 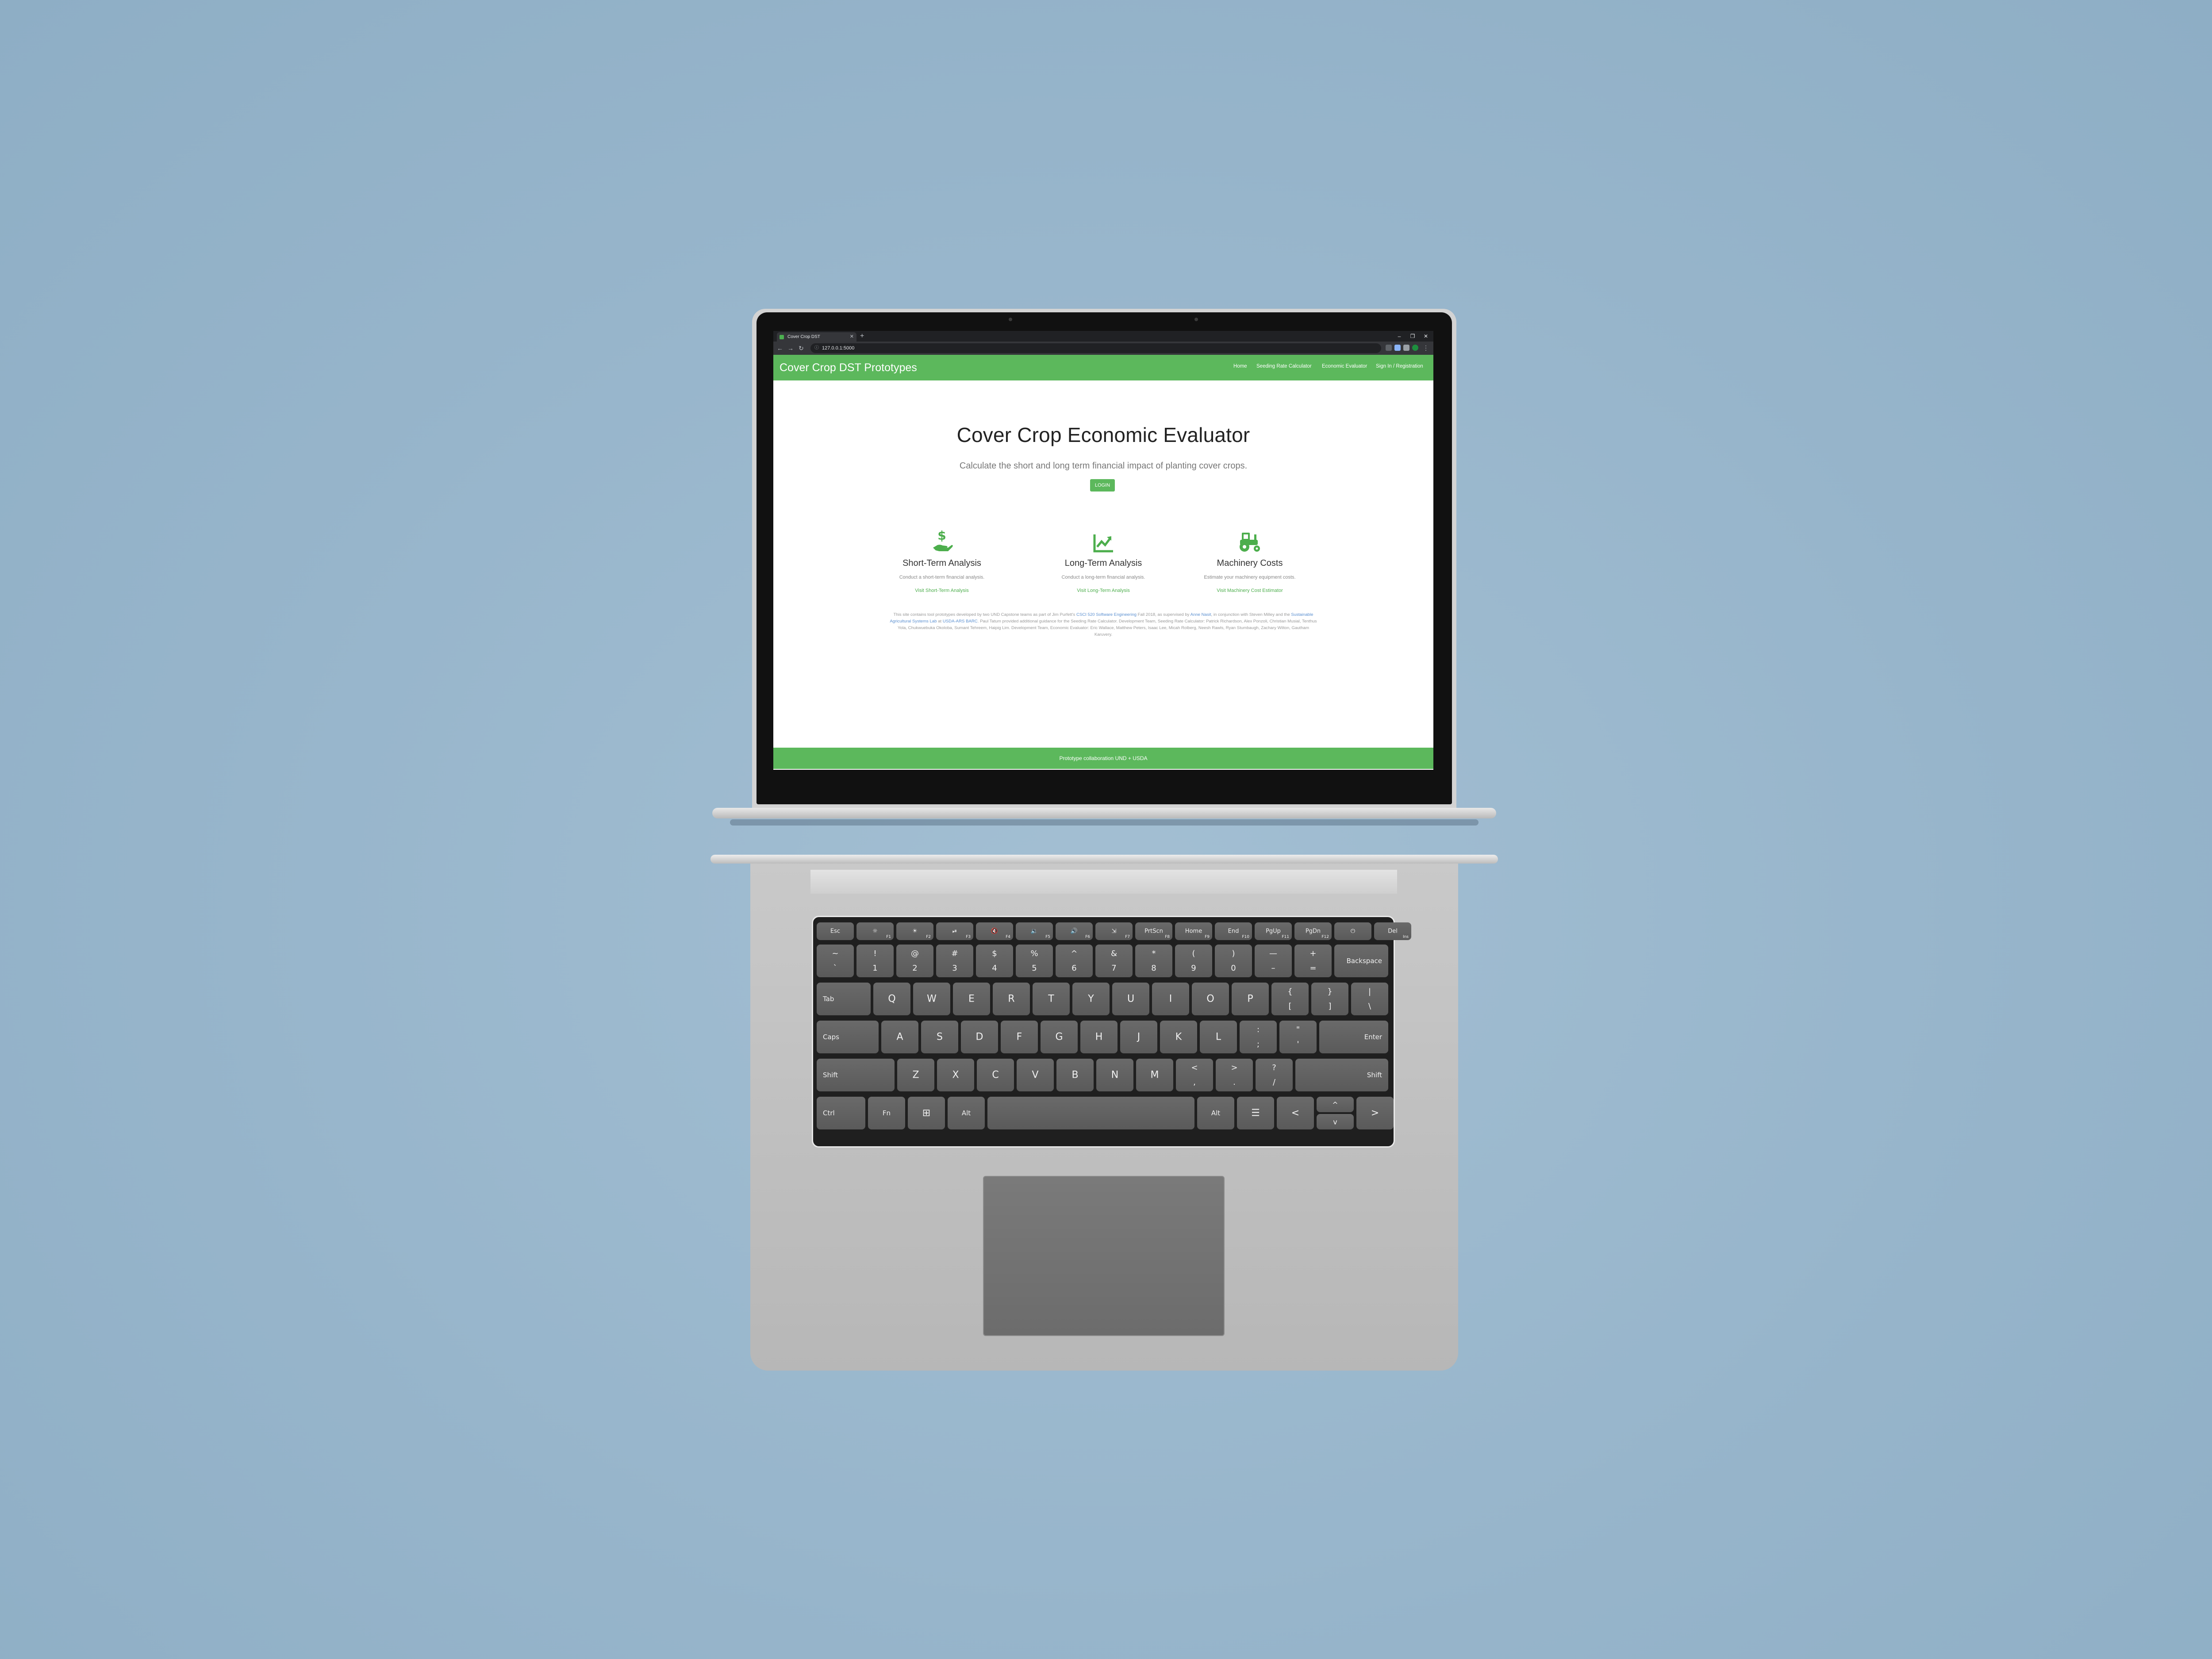 What do you see at coordinates (1075, 931) in the screenshot?
I see `fn-key: 🔊 F6` at bounding box center [1075, 931].